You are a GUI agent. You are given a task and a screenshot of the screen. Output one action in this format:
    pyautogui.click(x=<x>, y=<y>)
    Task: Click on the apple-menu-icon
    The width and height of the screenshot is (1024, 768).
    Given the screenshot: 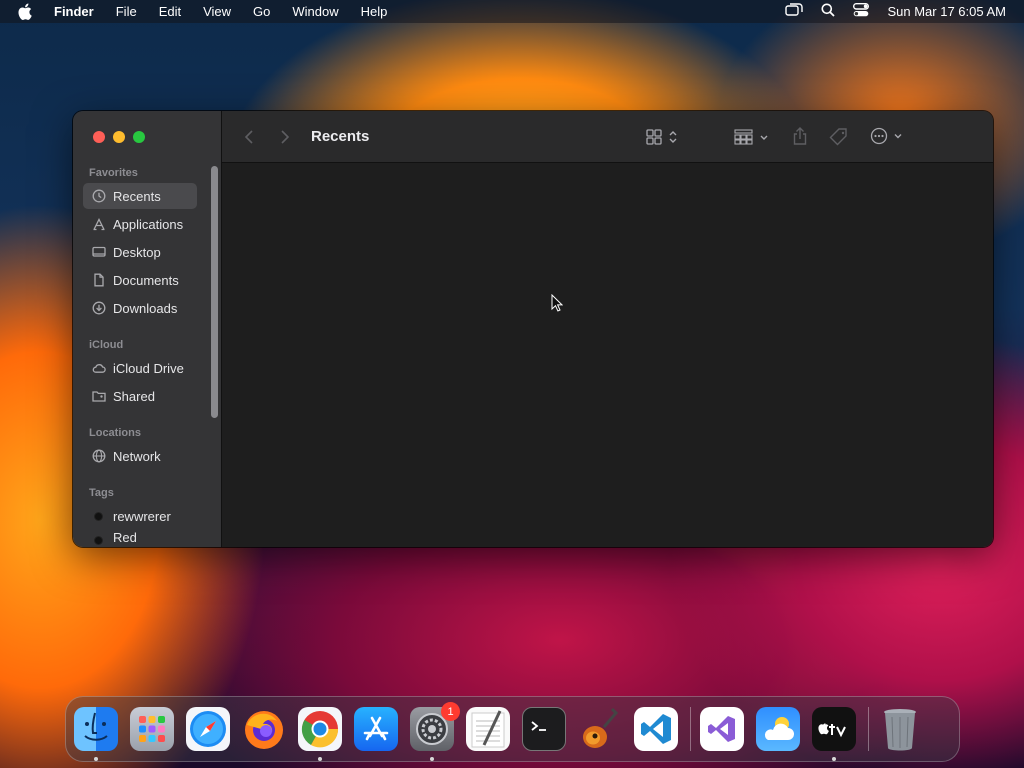 What is the action you would take?
    pyautogui.click(x=28, y=11)
    